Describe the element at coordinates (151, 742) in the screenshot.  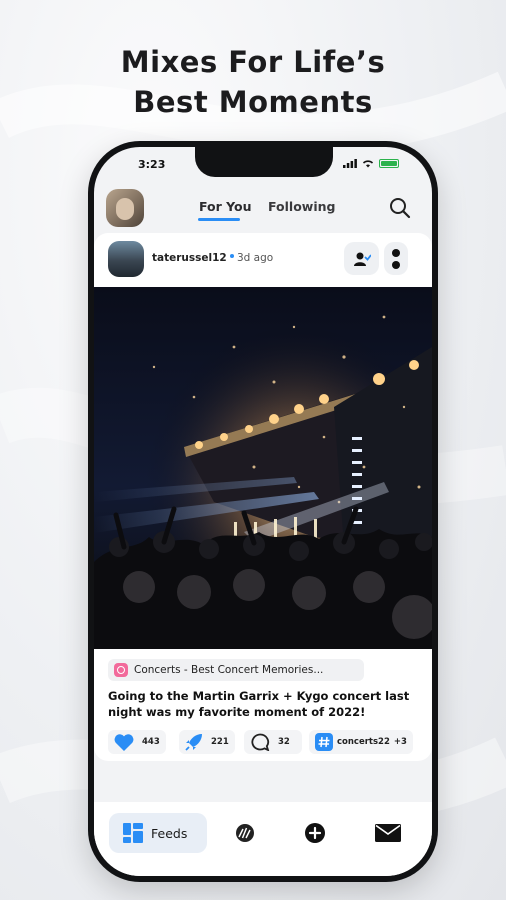
I see `like-count: 443` at that location.